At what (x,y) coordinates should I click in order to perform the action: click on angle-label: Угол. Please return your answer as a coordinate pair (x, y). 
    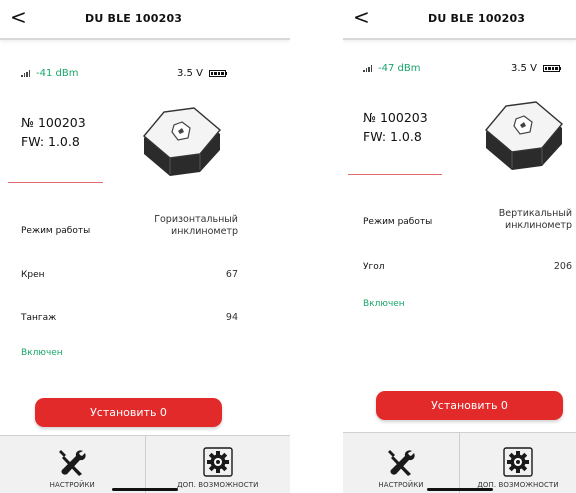
    Looking at the image, I should click on (374, 267).